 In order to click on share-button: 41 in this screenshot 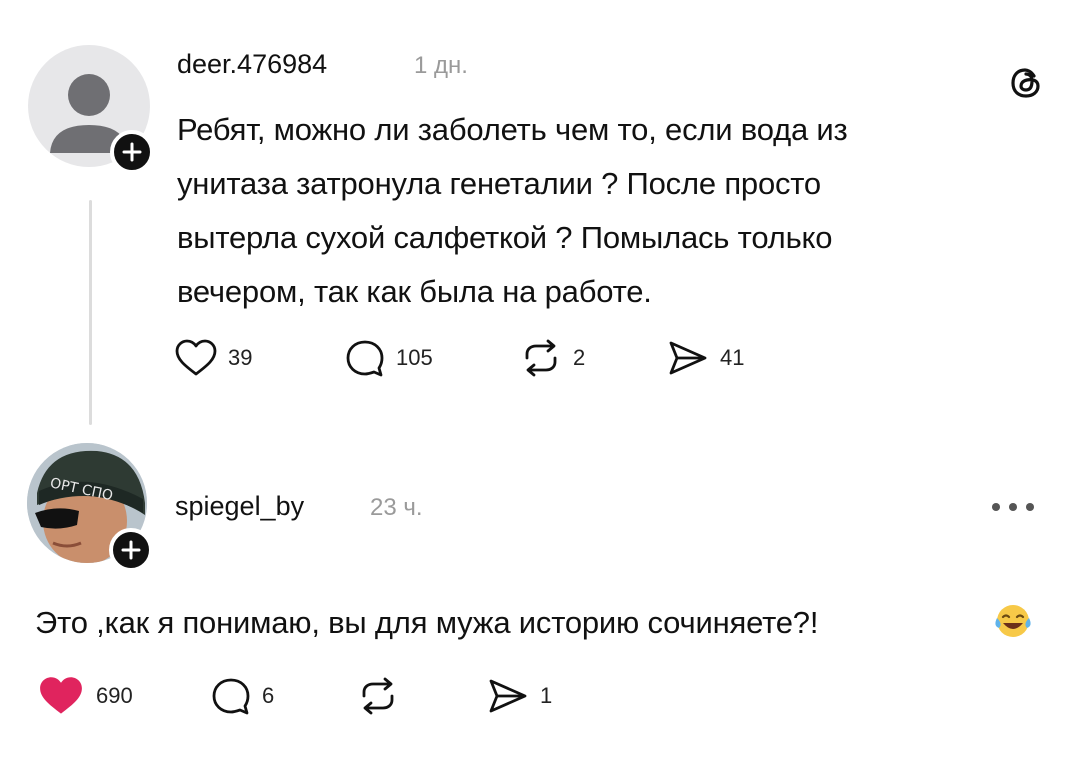, I will do `click(705, 358)`.